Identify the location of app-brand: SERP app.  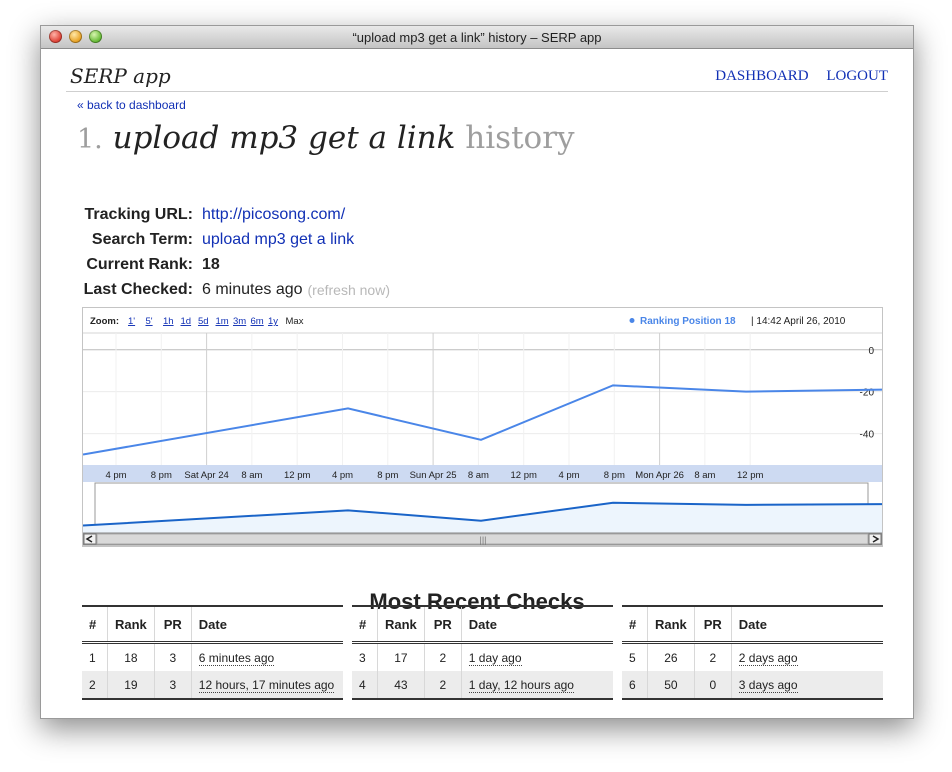
(120, 76).